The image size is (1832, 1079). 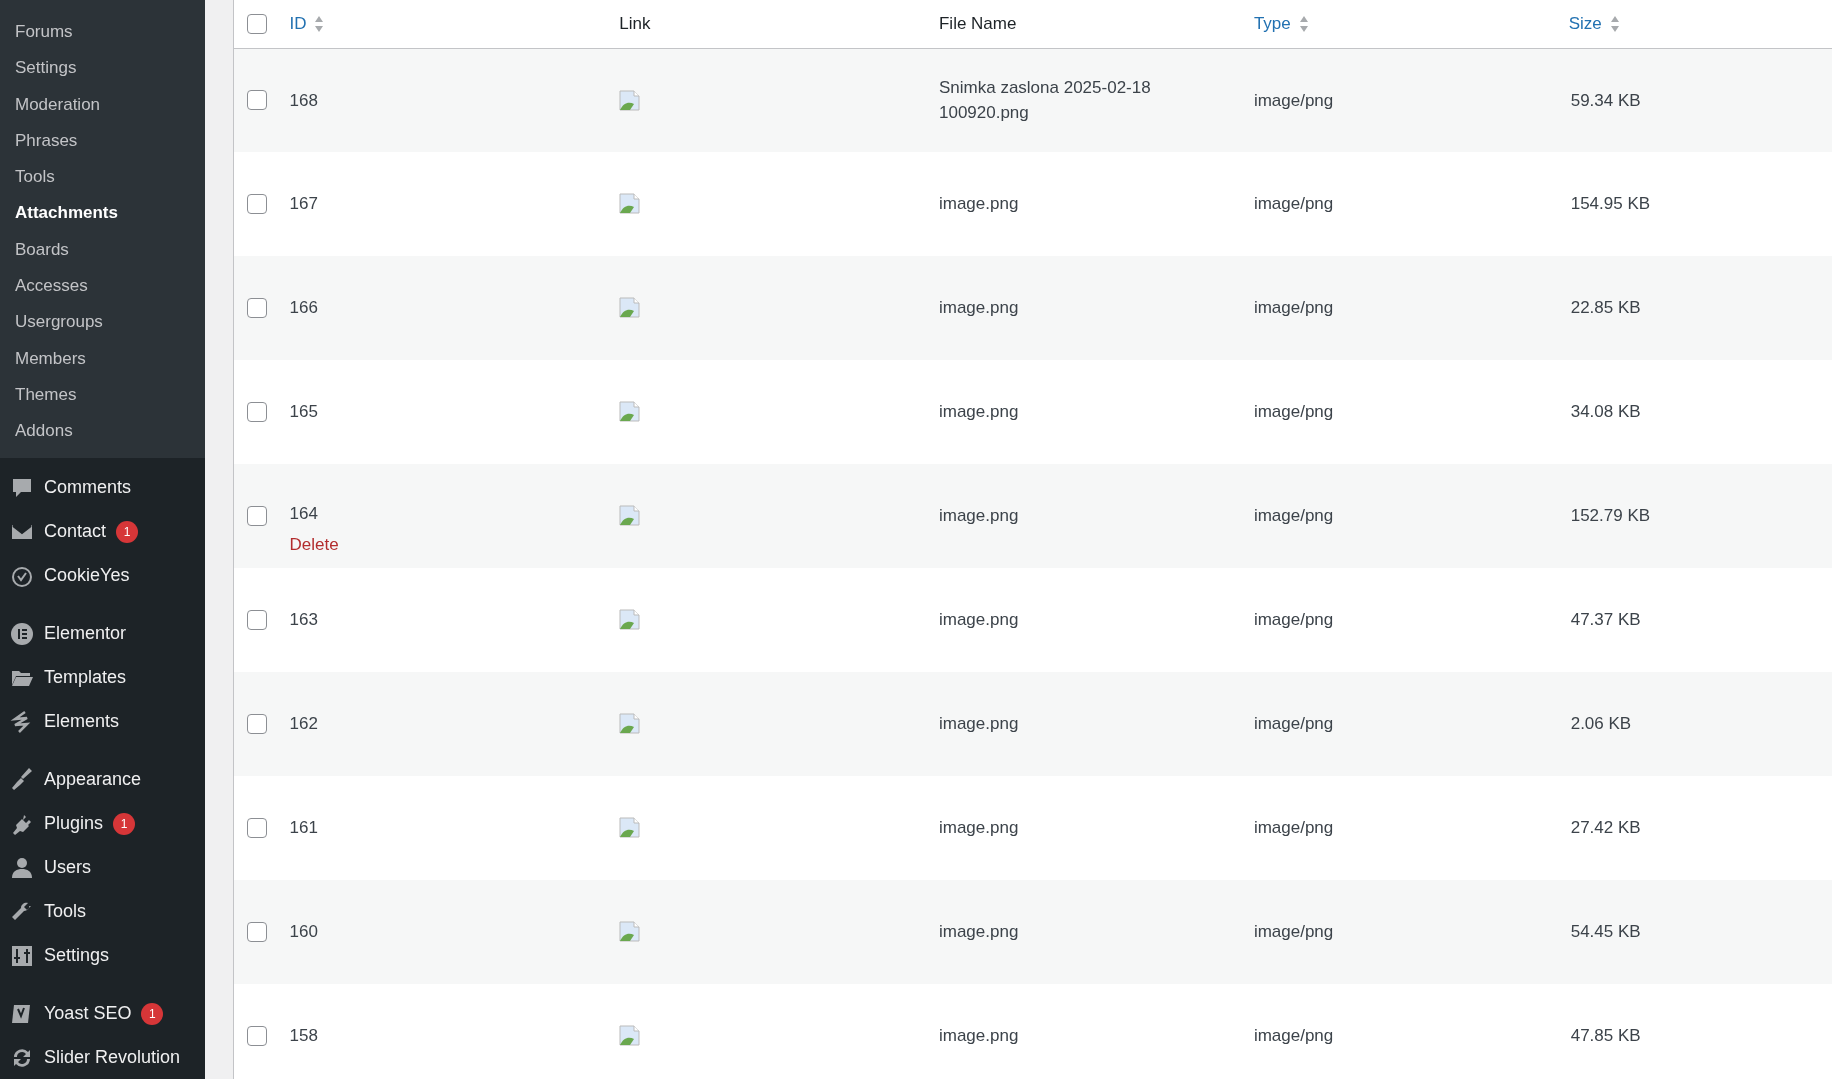 I want to click on submenu-item: Boards, so click(x=102, y=250).